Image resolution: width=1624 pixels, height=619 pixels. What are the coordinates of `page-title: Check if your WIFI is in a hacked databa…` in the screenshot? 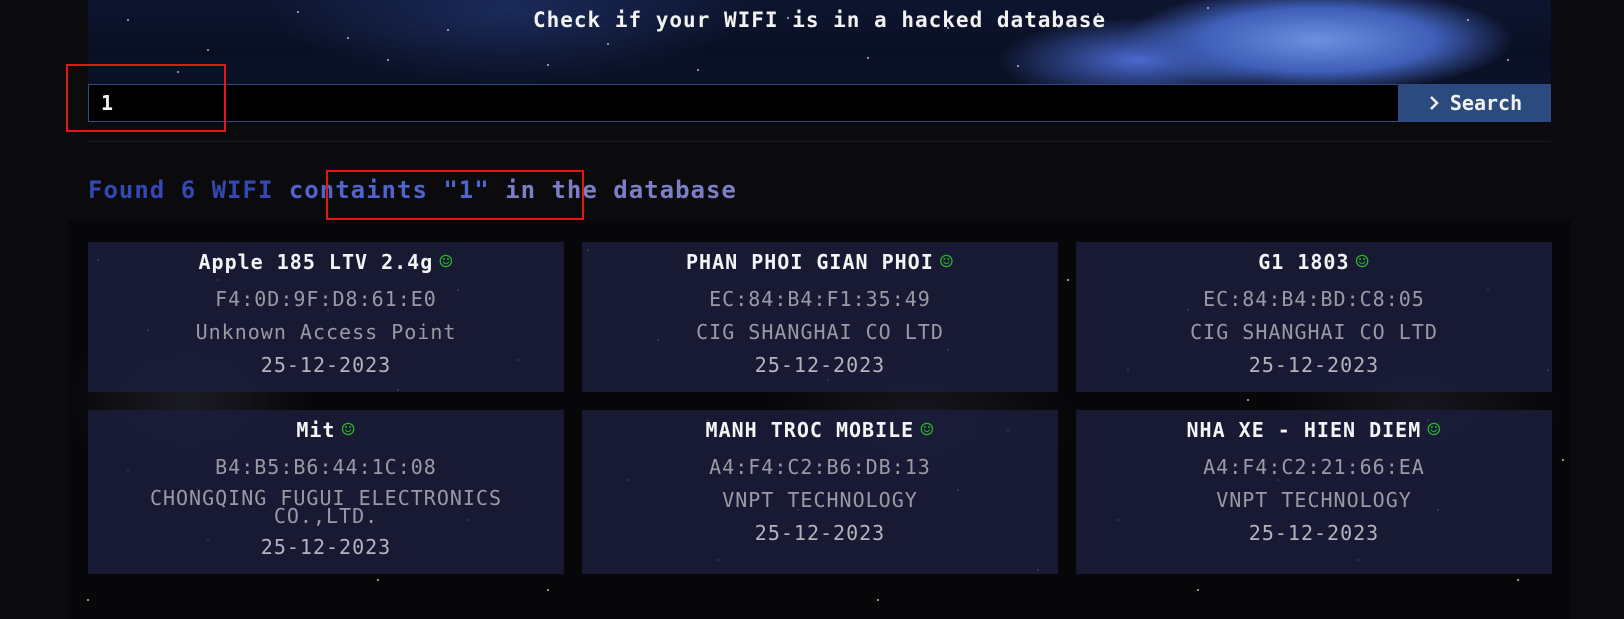 It's located at (819, 20).